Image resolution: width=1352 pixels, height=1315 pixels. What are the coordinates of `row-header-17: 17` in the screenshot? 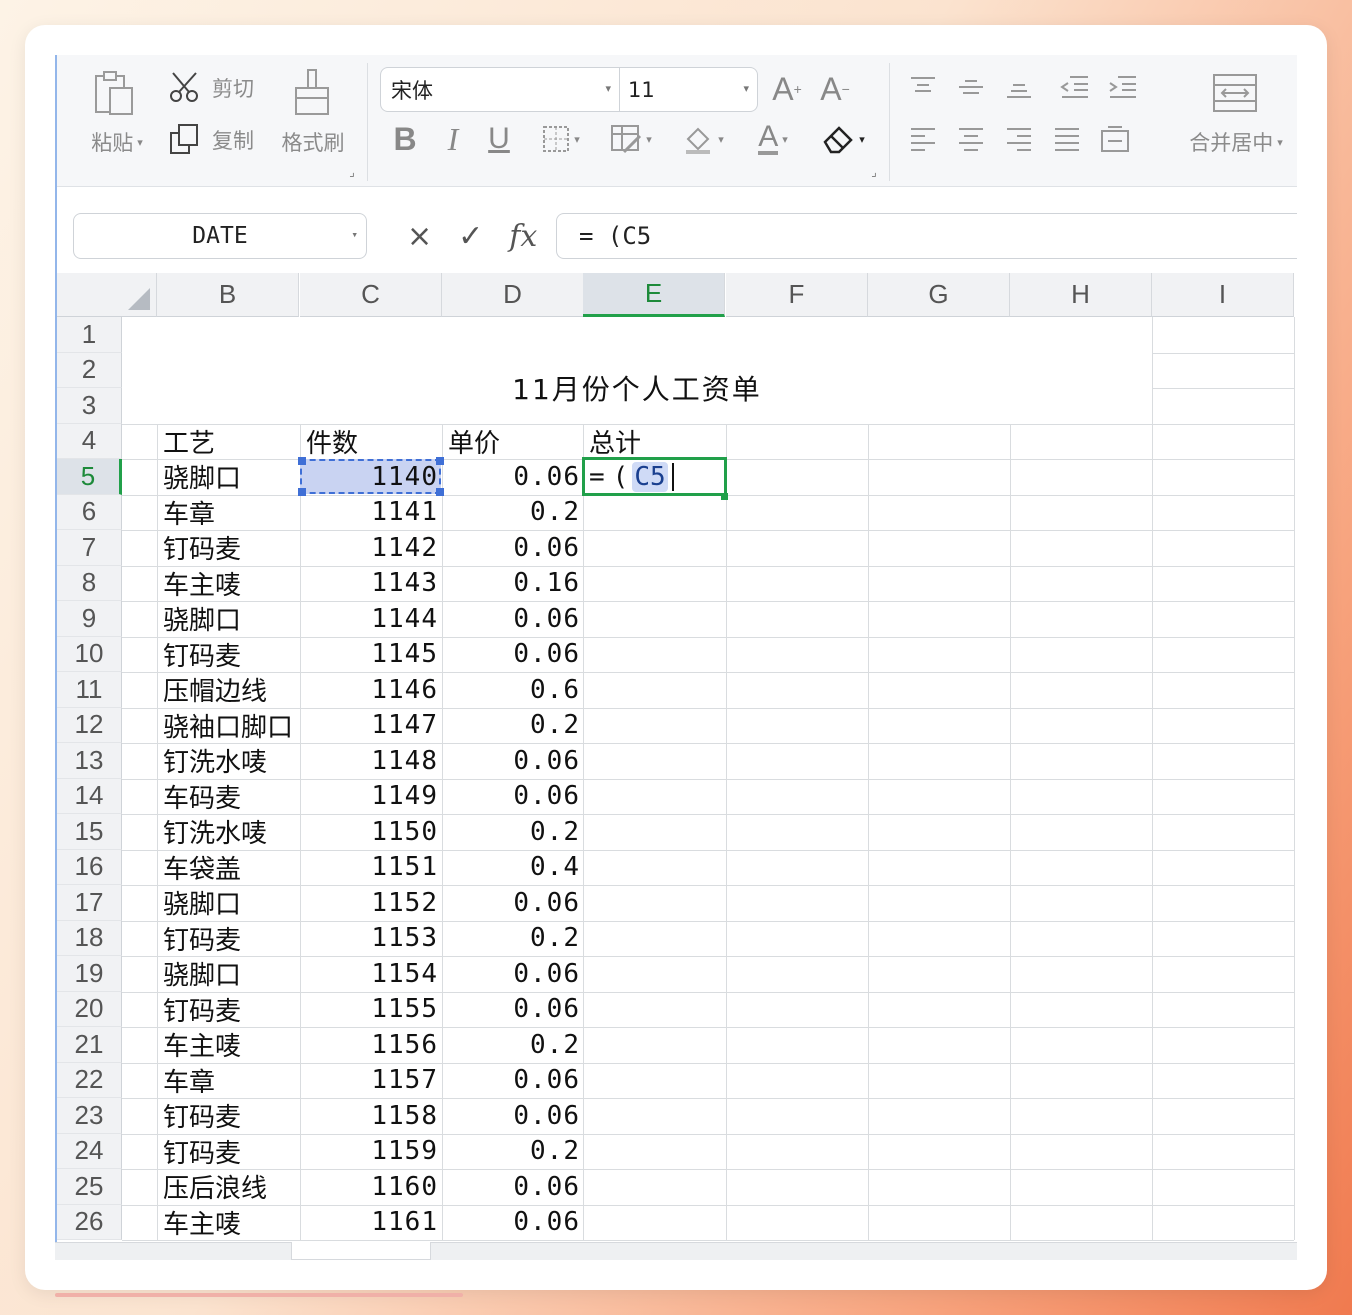 It's located at (89, 903).